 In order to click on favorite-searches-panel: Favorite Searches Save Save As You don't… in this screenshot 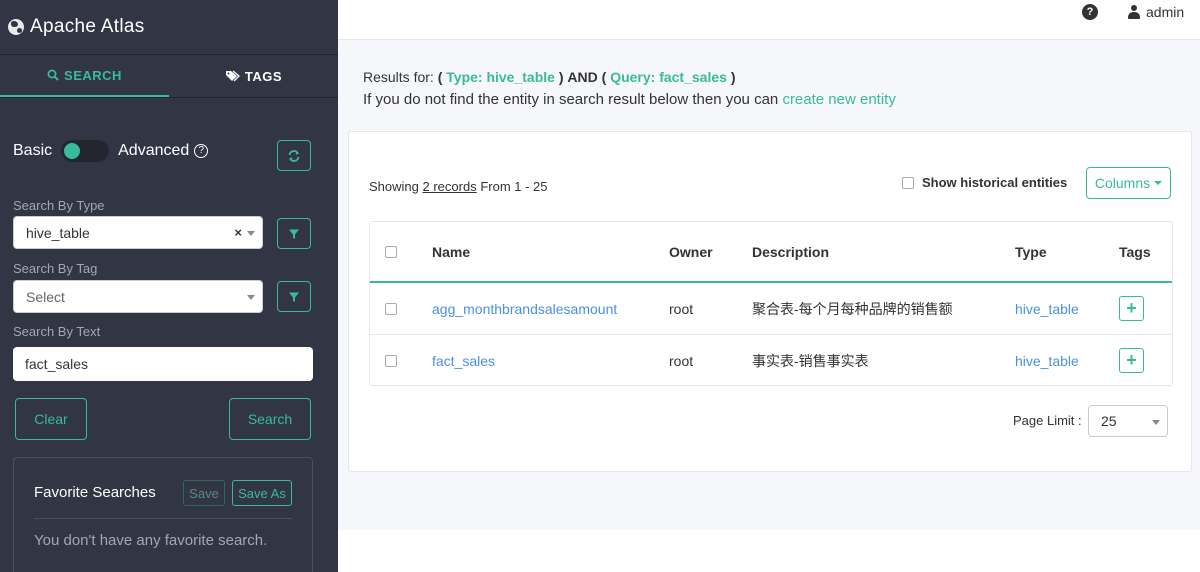, I will do `click(163, 514)`.